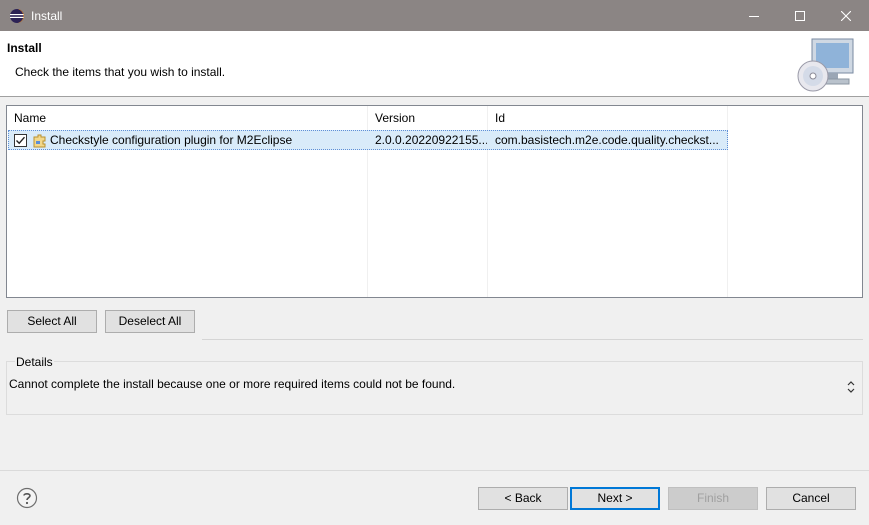 The height and width of the screenshot is (525, 869). What do you see at coordinates (39, 141) in the screenshot?
I see `plugin-icon` at bounding box center [39, 141].